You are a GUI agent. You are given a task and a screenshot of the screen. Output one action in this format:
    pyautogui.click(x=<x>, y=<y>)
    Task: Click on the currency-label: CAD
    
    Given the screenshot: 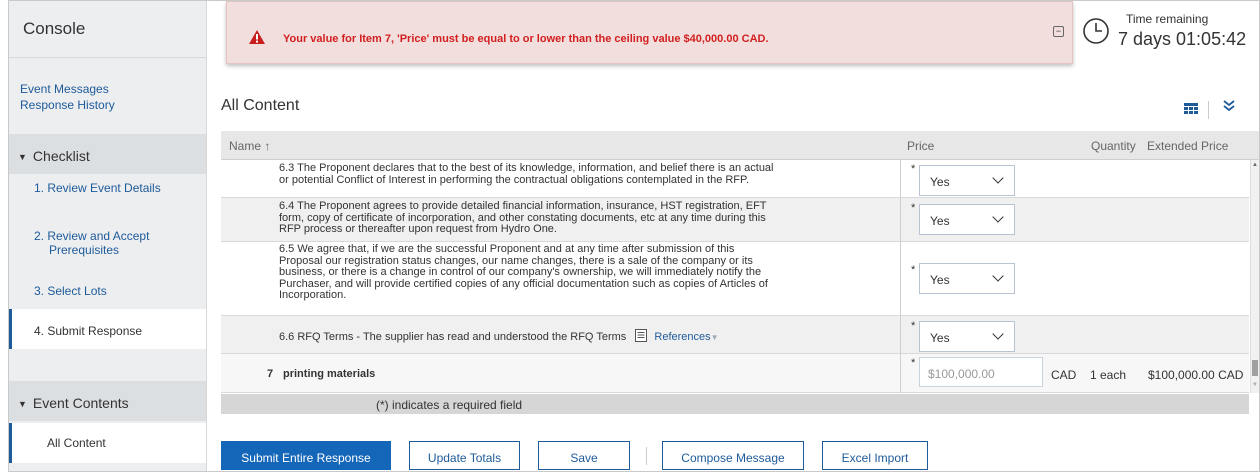 What is the action you would take?
    pyautogui.click(x=1064, y=375)
    